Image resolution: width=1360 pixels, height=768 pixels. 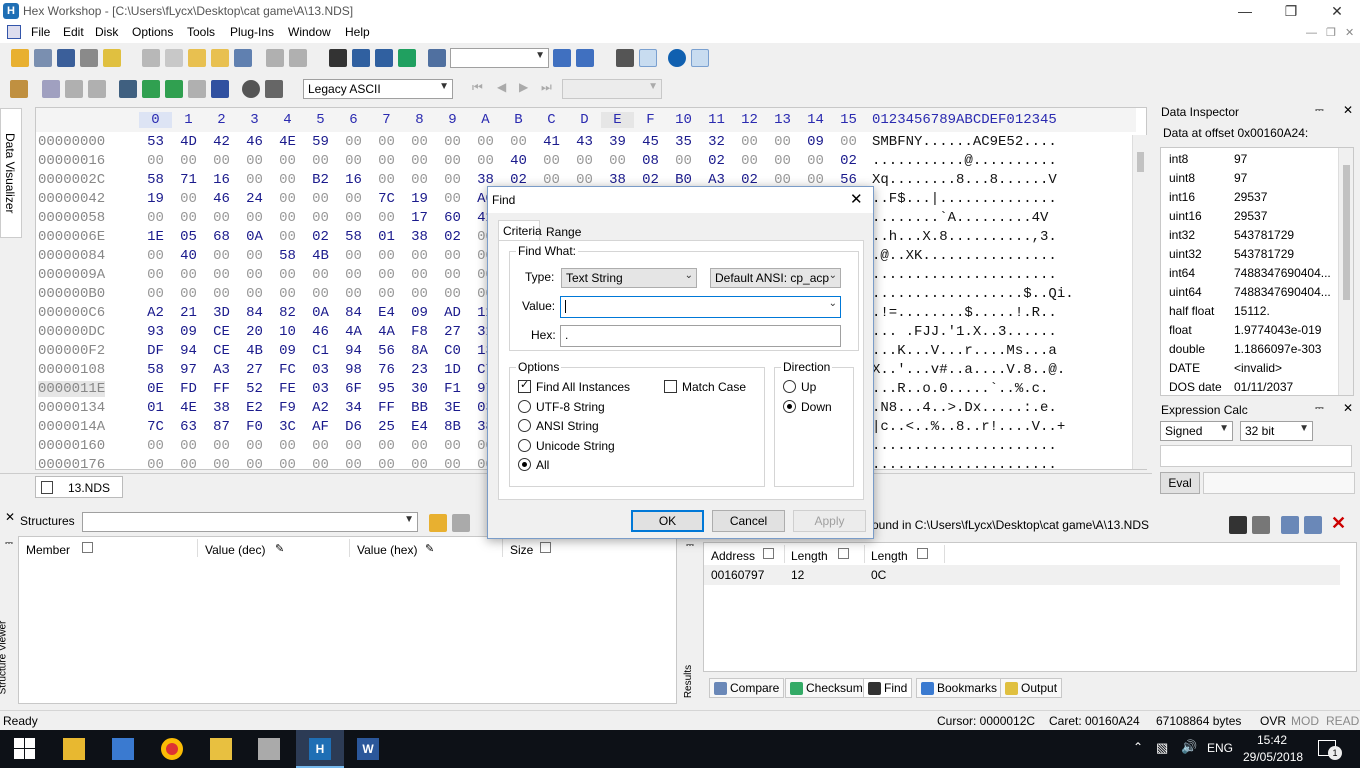 I want to click on hex-byte: 52, so click(x=254, y=389).